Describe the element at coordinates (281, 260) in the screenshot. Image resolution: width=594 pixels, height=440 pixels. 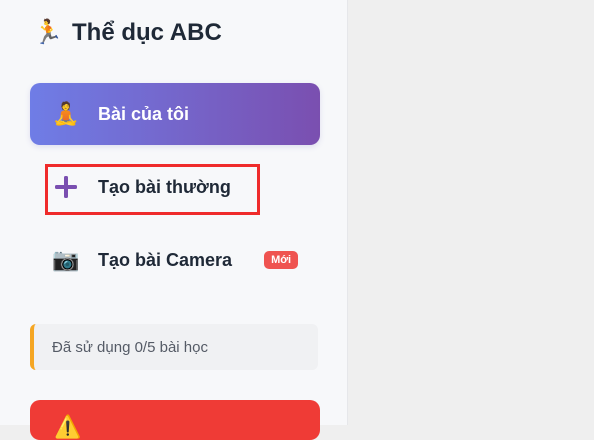
I see `new-badge: Mới` at that location.